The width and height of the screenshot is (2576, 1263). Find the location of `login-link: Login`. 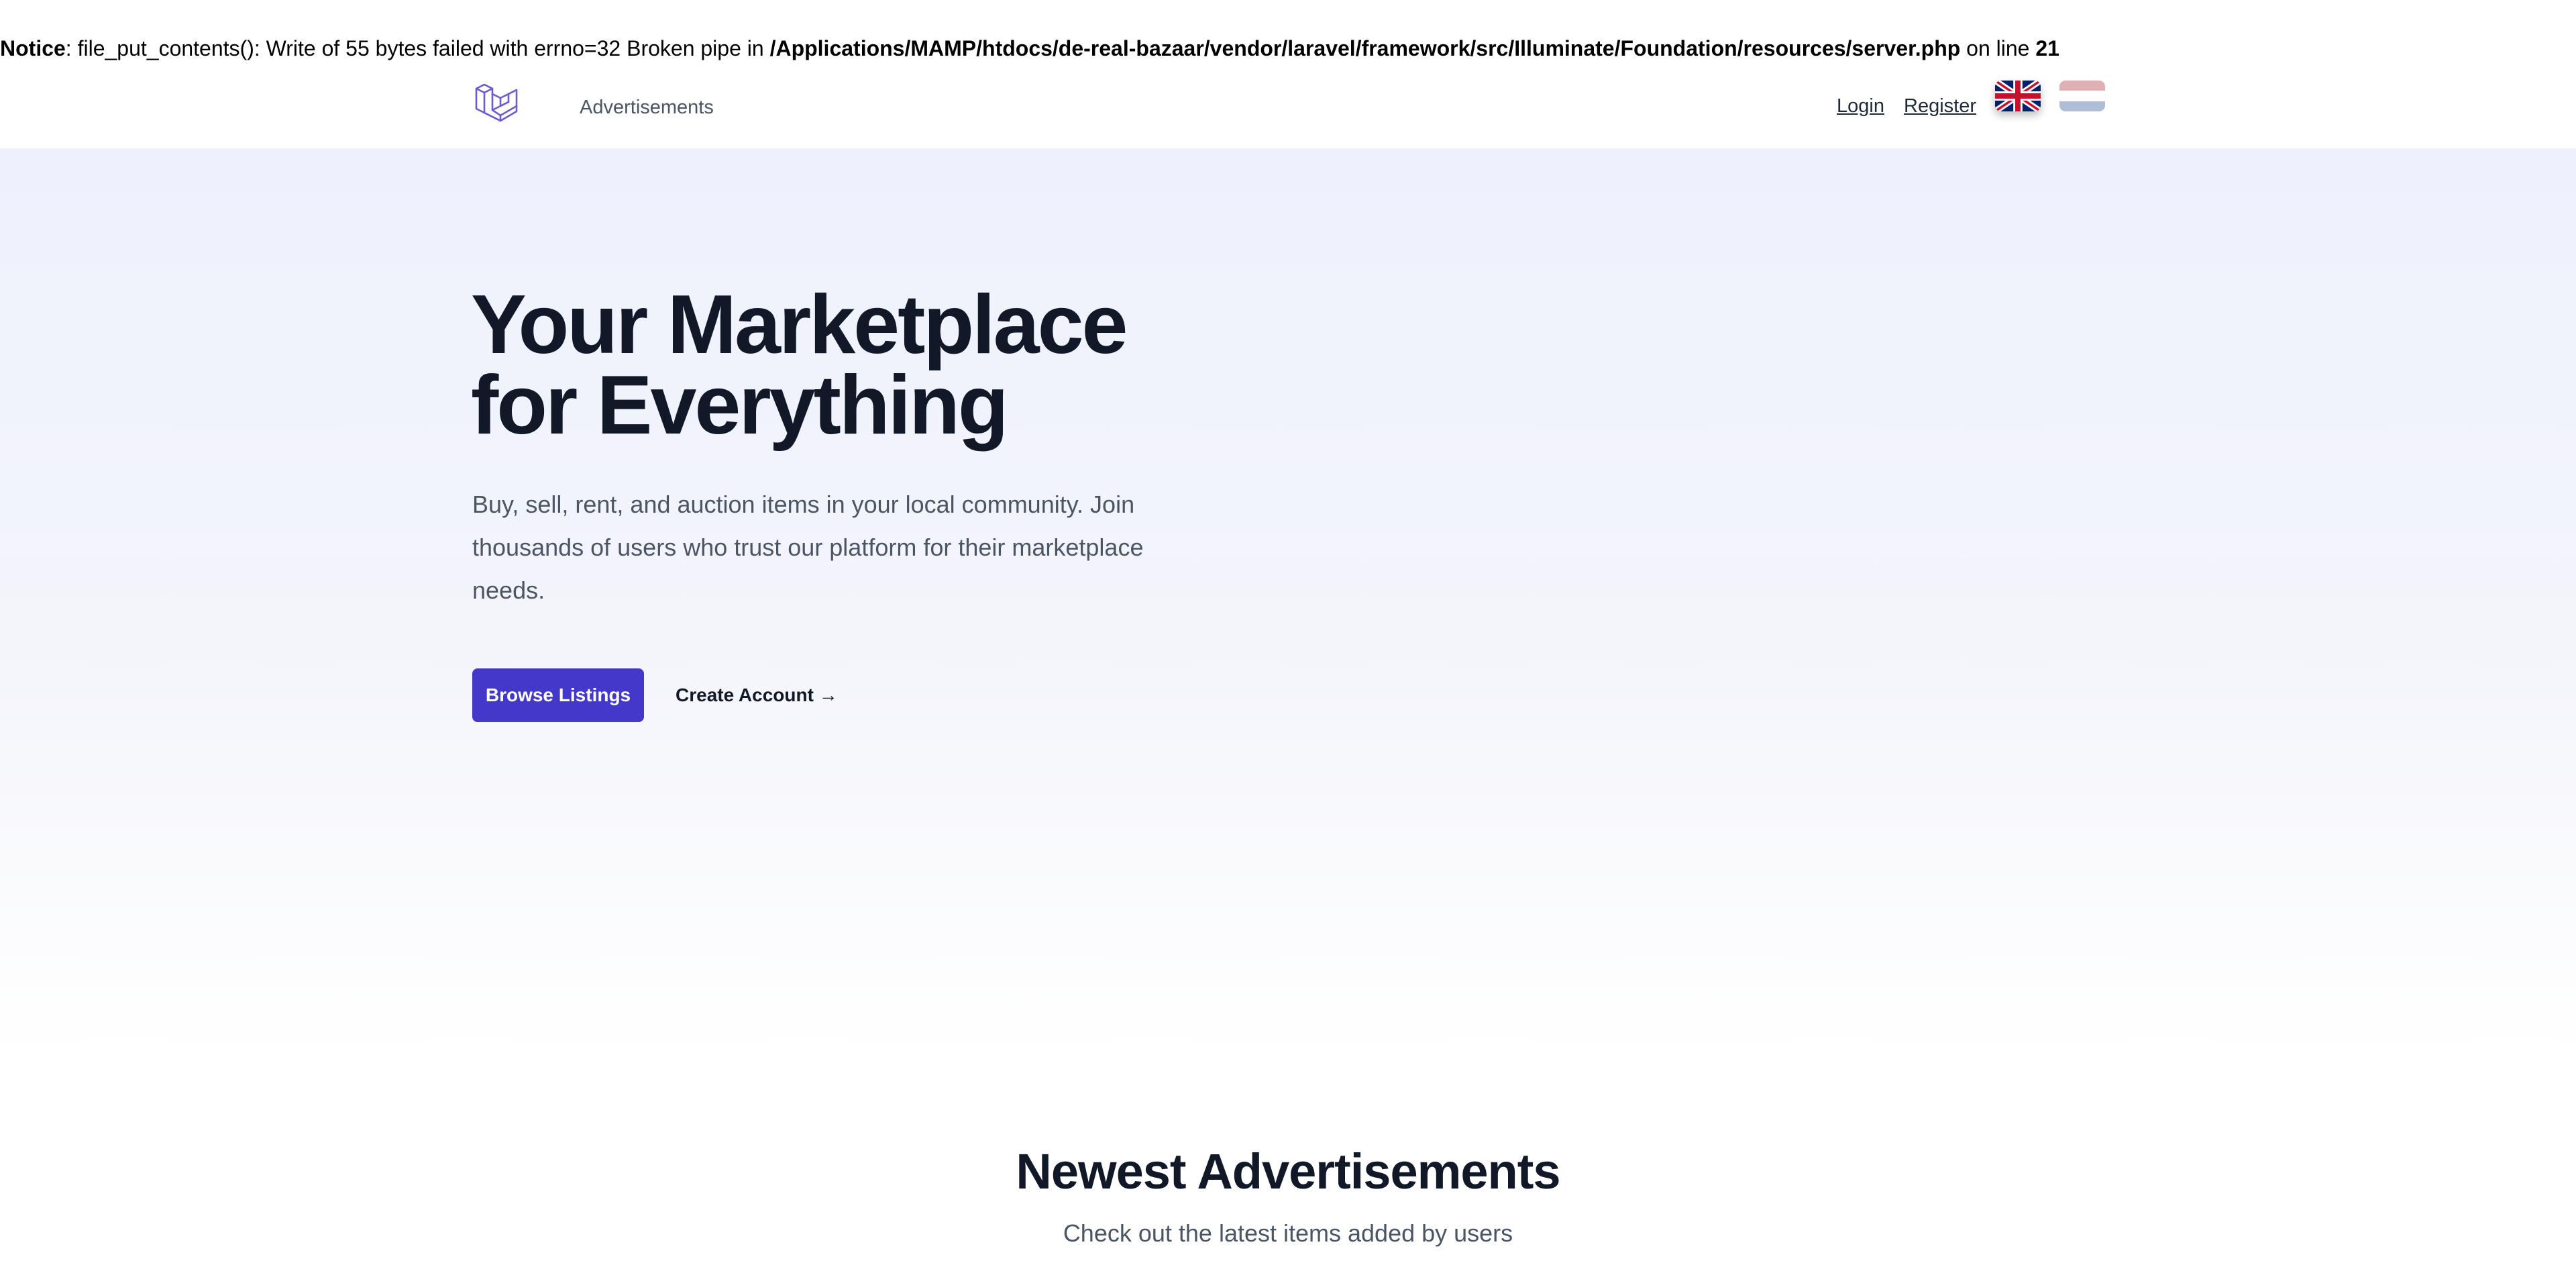

login-link: Login is located at coordinates (1860, 106).